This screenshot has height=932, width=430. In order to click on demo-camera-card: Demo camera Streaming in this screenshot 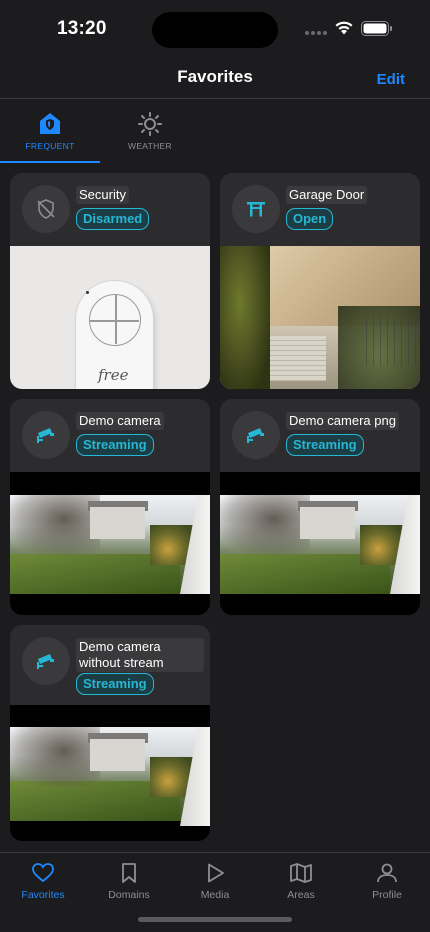, I will do `click(110, 507)`.